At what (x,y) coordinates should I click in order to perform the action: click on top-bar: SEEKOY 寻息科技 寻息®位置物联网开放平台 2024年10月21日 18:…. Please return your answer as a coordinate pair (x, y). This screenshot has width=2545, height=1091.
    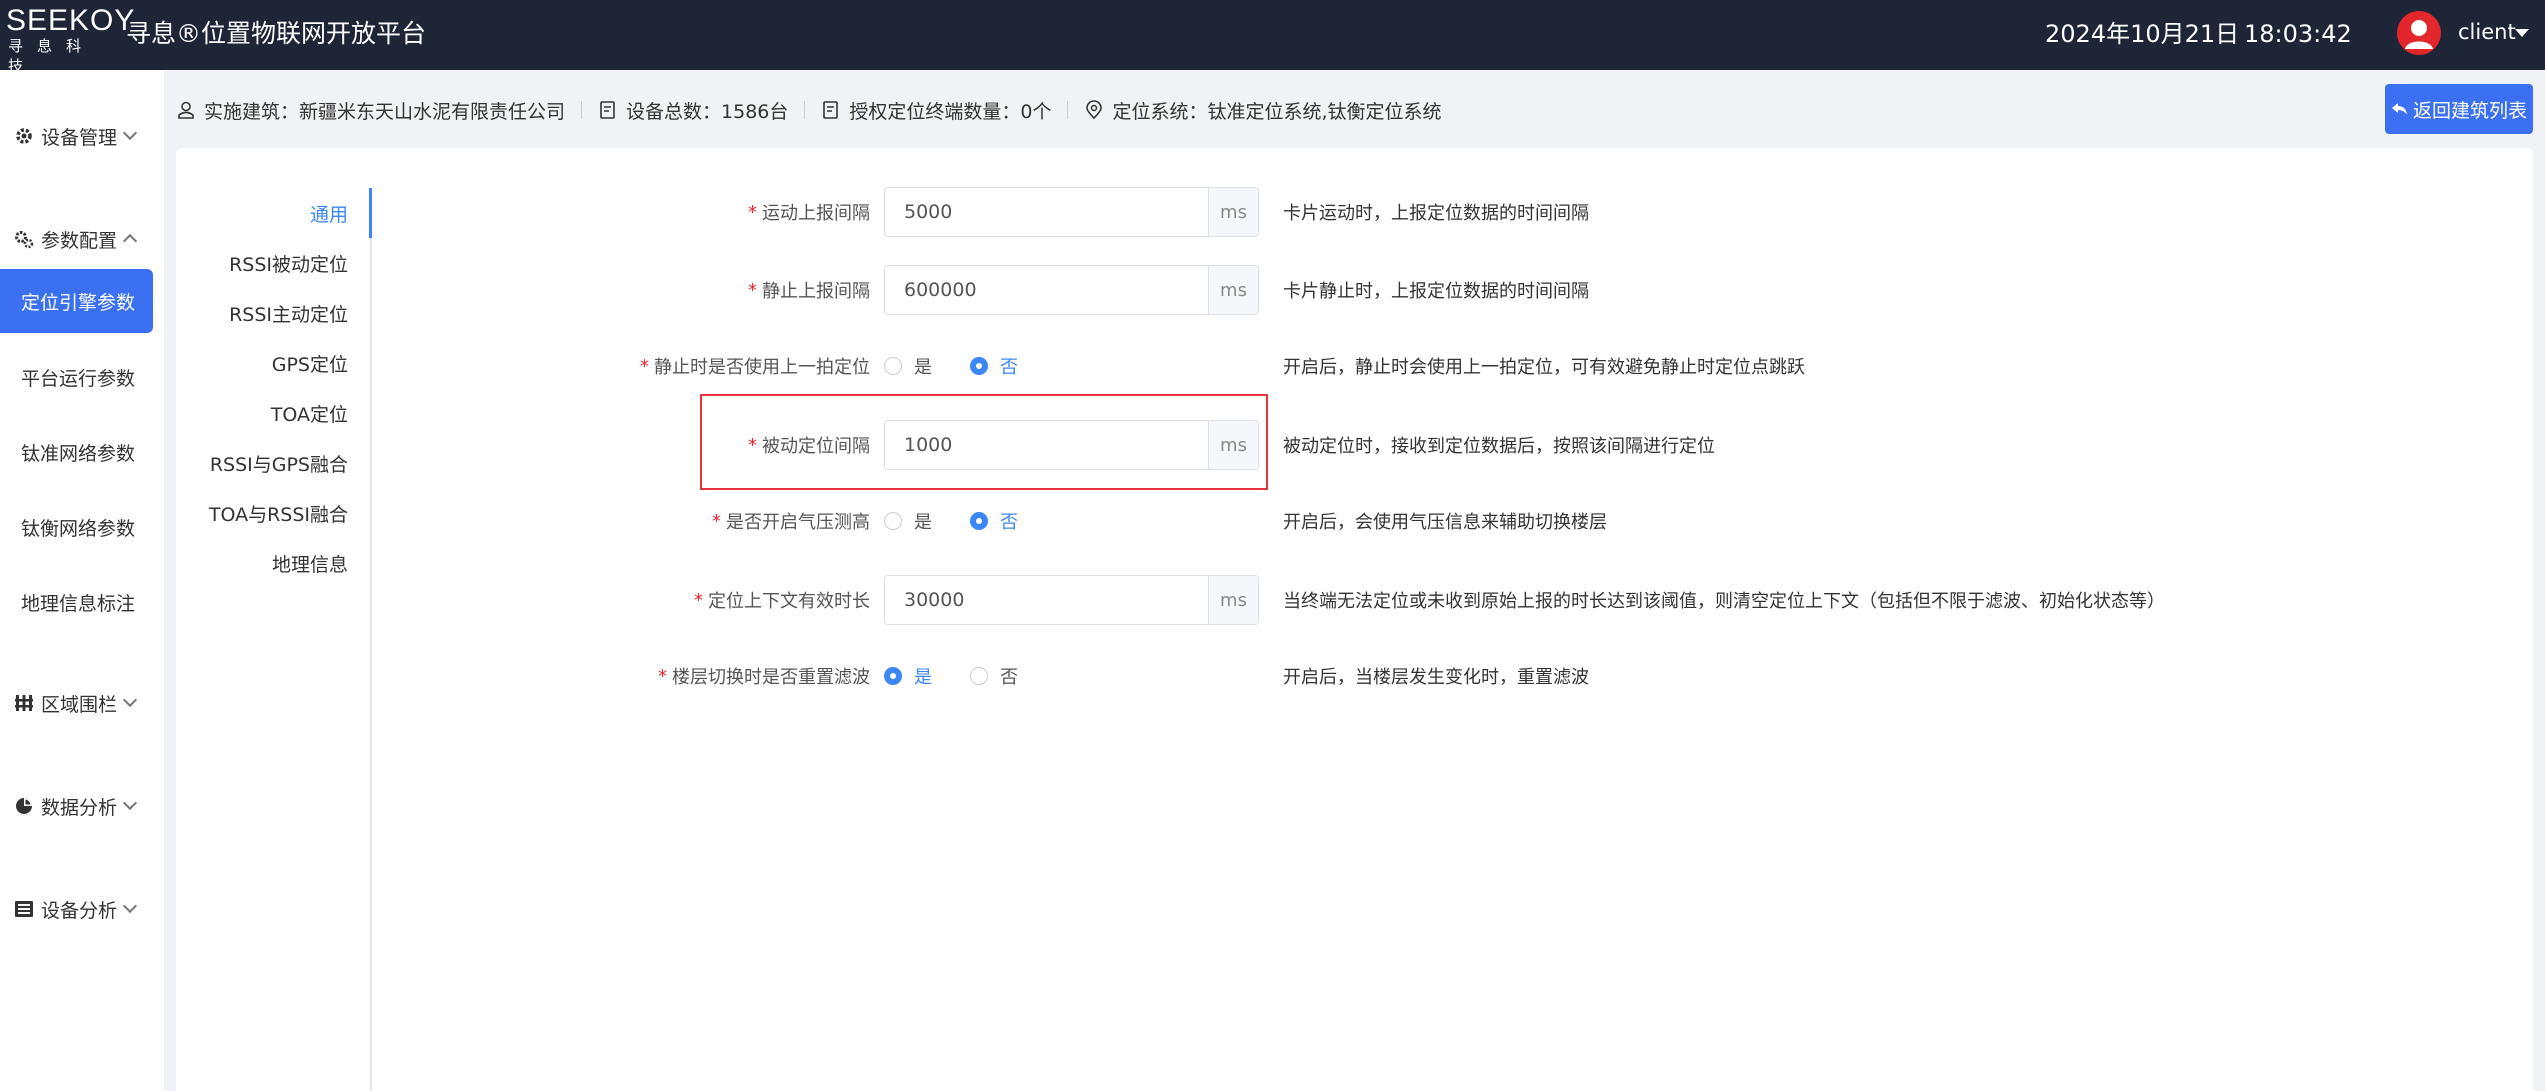
    Looking at the image, I should click on (1272, 38).